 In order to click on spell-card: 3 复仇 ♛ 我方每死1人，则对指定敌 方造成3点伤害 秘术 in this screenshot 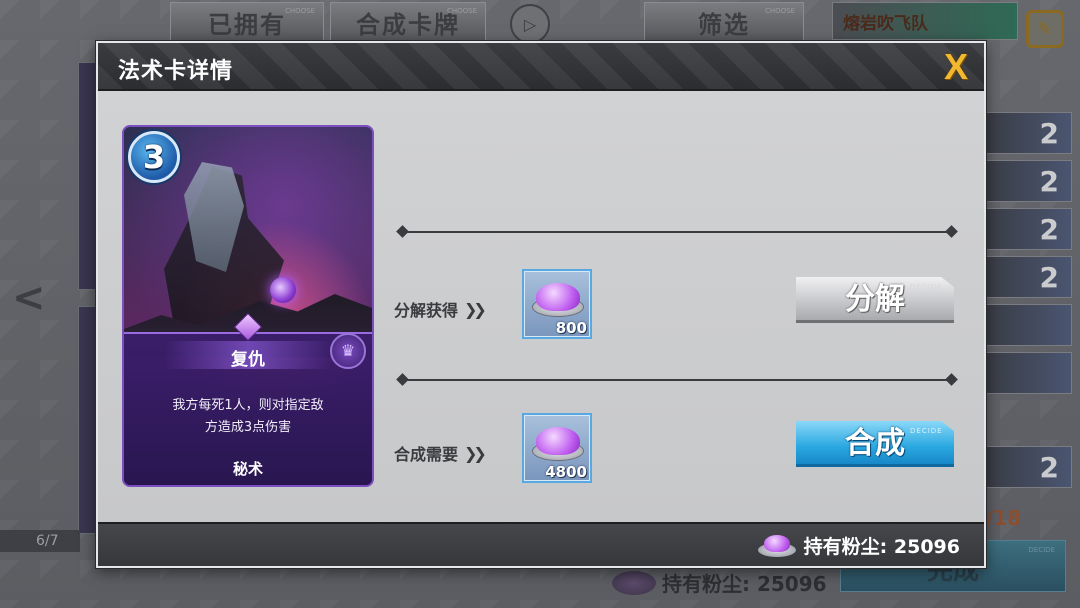, I will do `click(248, 306)`.